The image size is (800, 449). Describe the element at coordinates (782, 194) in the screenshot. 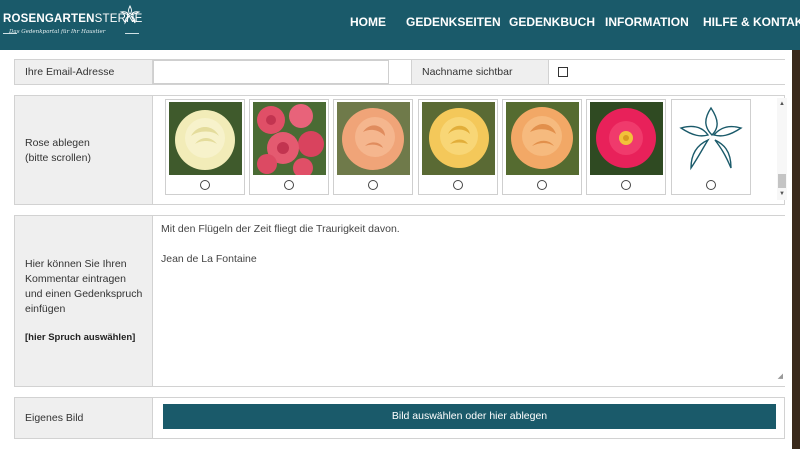

I see `scroll-down-icon: ▼` at that location.